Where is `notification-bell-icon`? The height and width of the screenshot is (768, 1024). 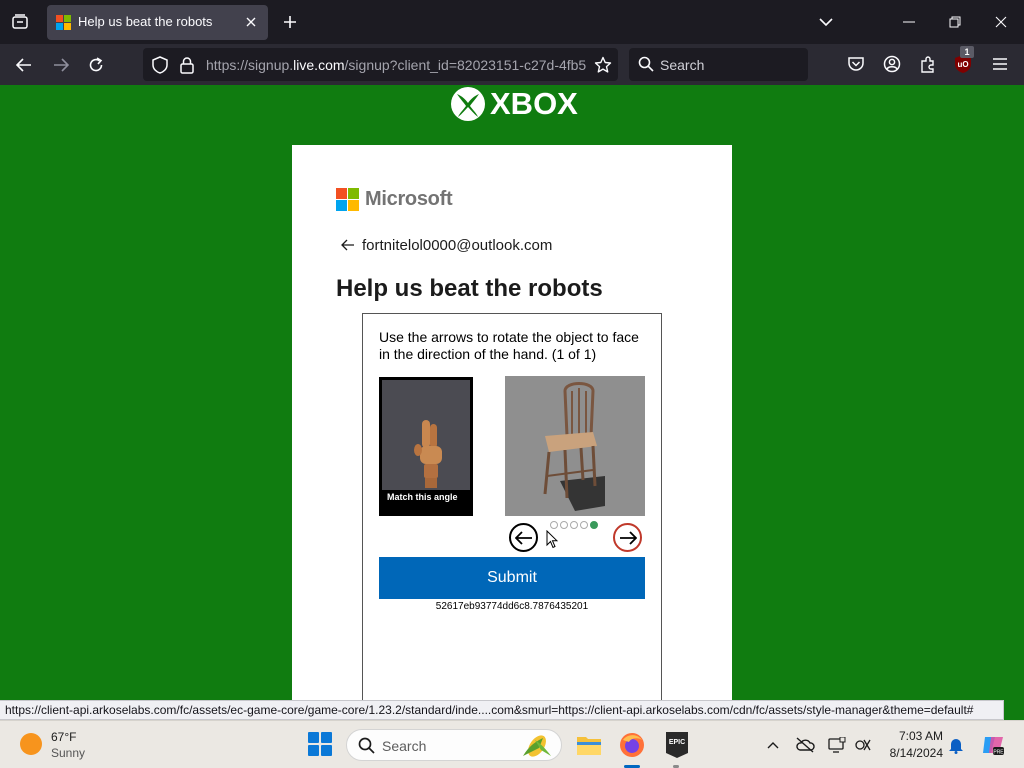 notification-bell-icon is located at coordinates (956, 745).